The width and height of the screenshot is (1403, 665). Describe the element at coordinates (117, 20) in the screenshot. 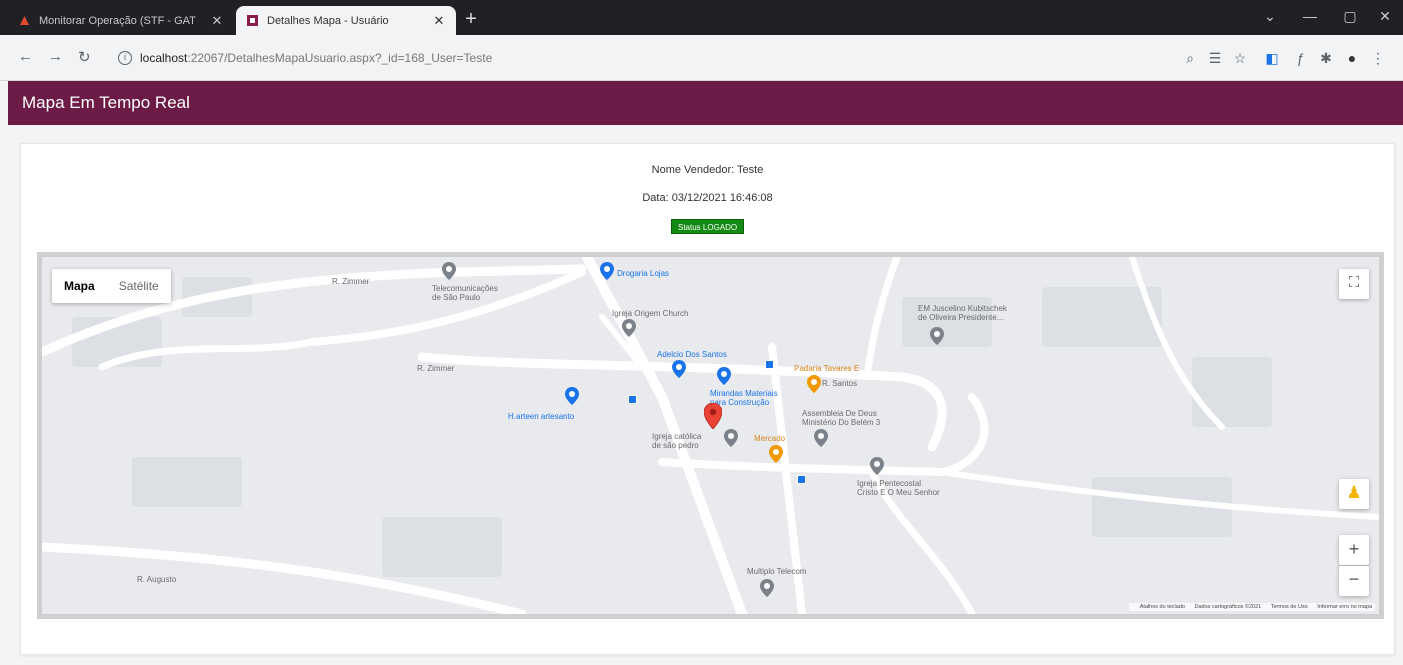

I see `tab-title: Monitorar Operação (STF - GAT` at that location.